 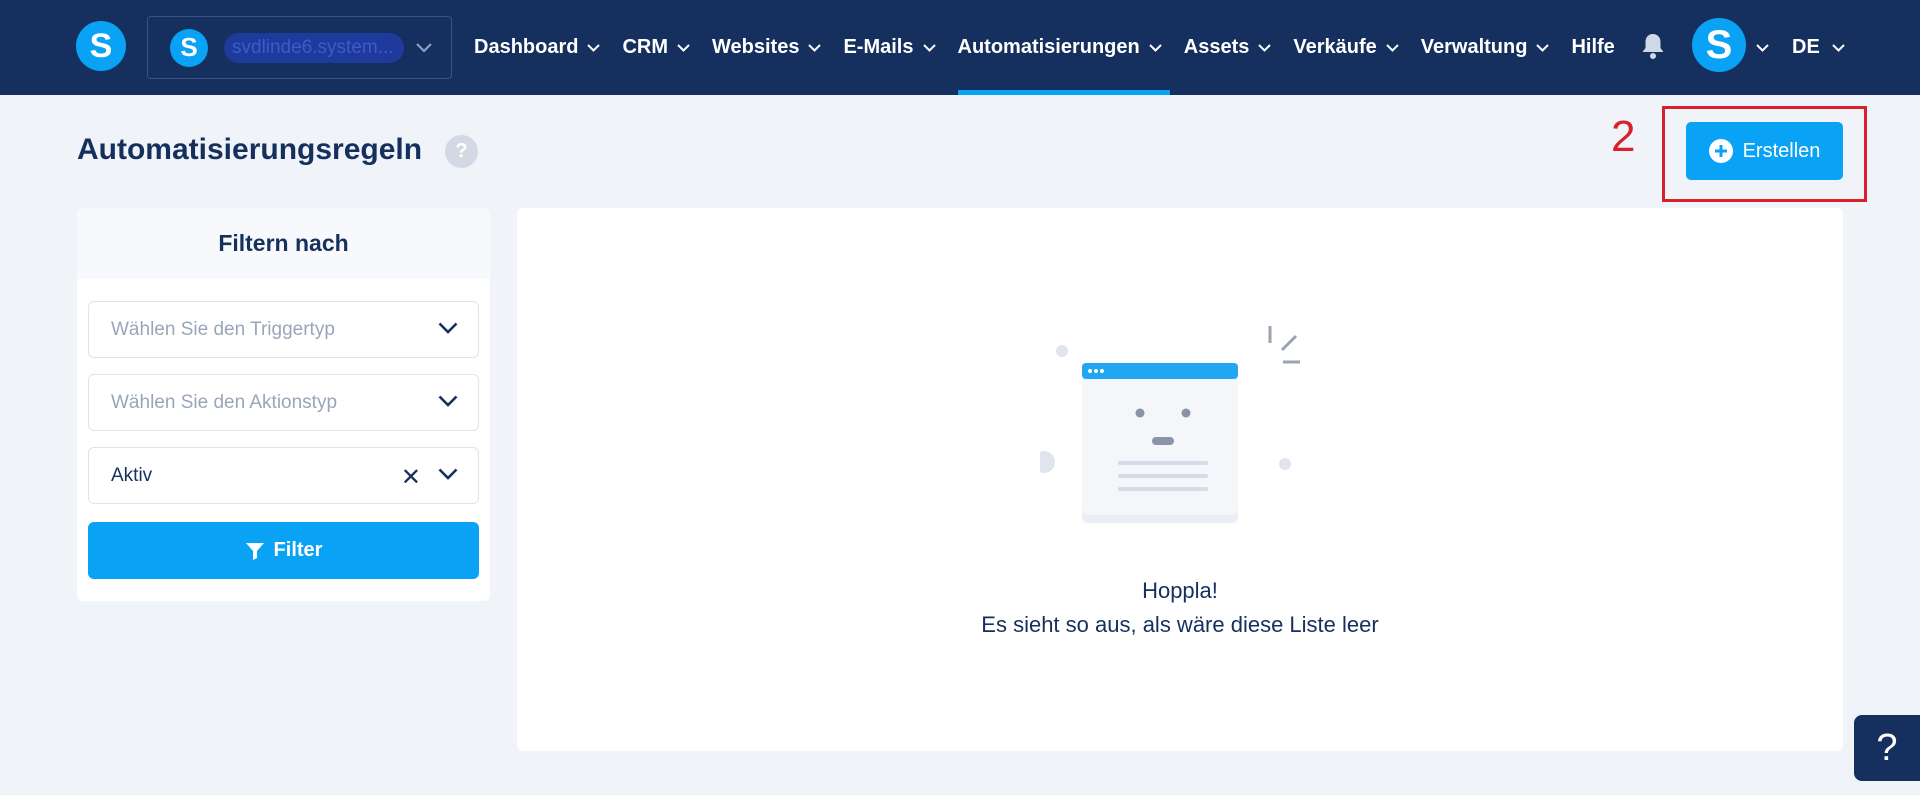 I want to click on account-avatar: S, so click(x=189, y=47).